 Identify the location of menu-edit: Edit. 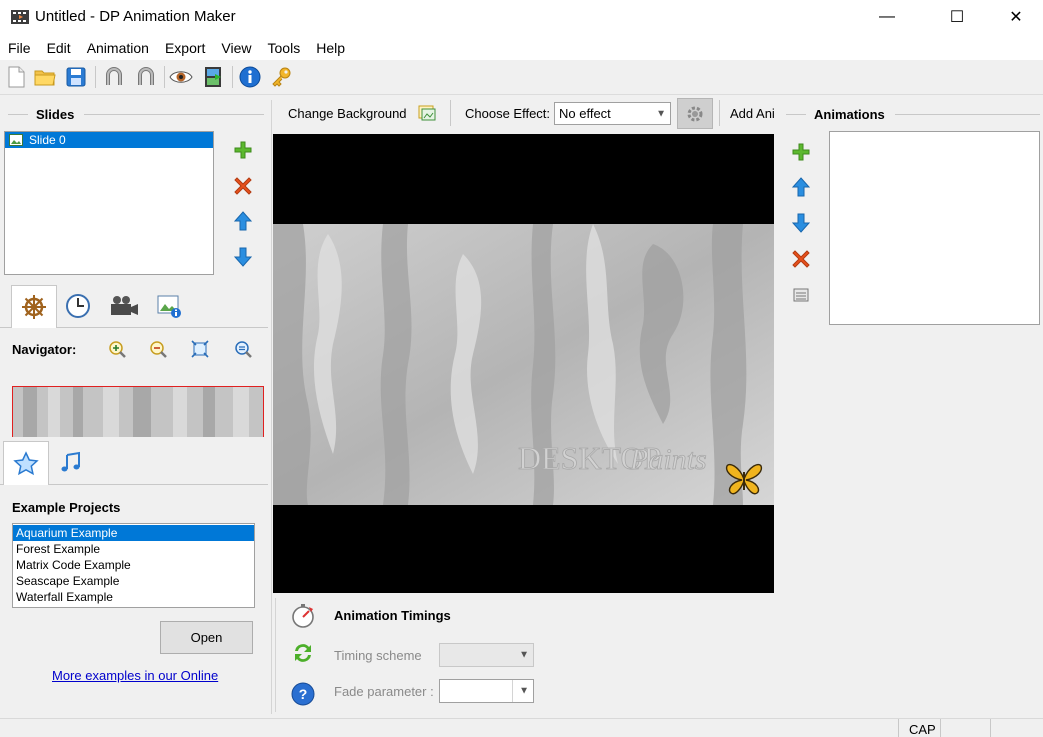
(59, 48).